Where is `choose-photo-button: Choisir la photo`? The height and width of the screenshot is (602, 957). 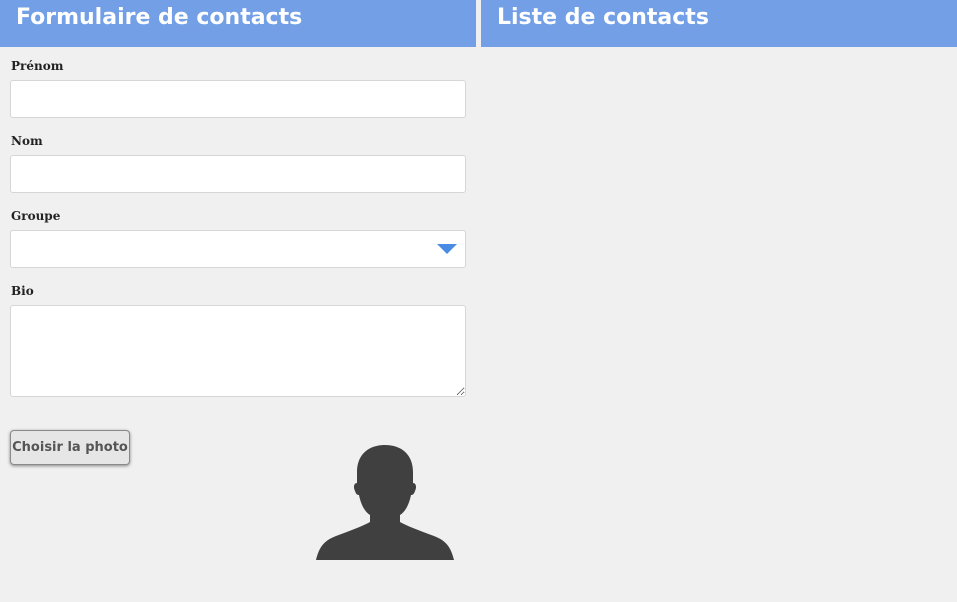 choose-photo-button: Choisir la photo is located at coordinates (70, 447).